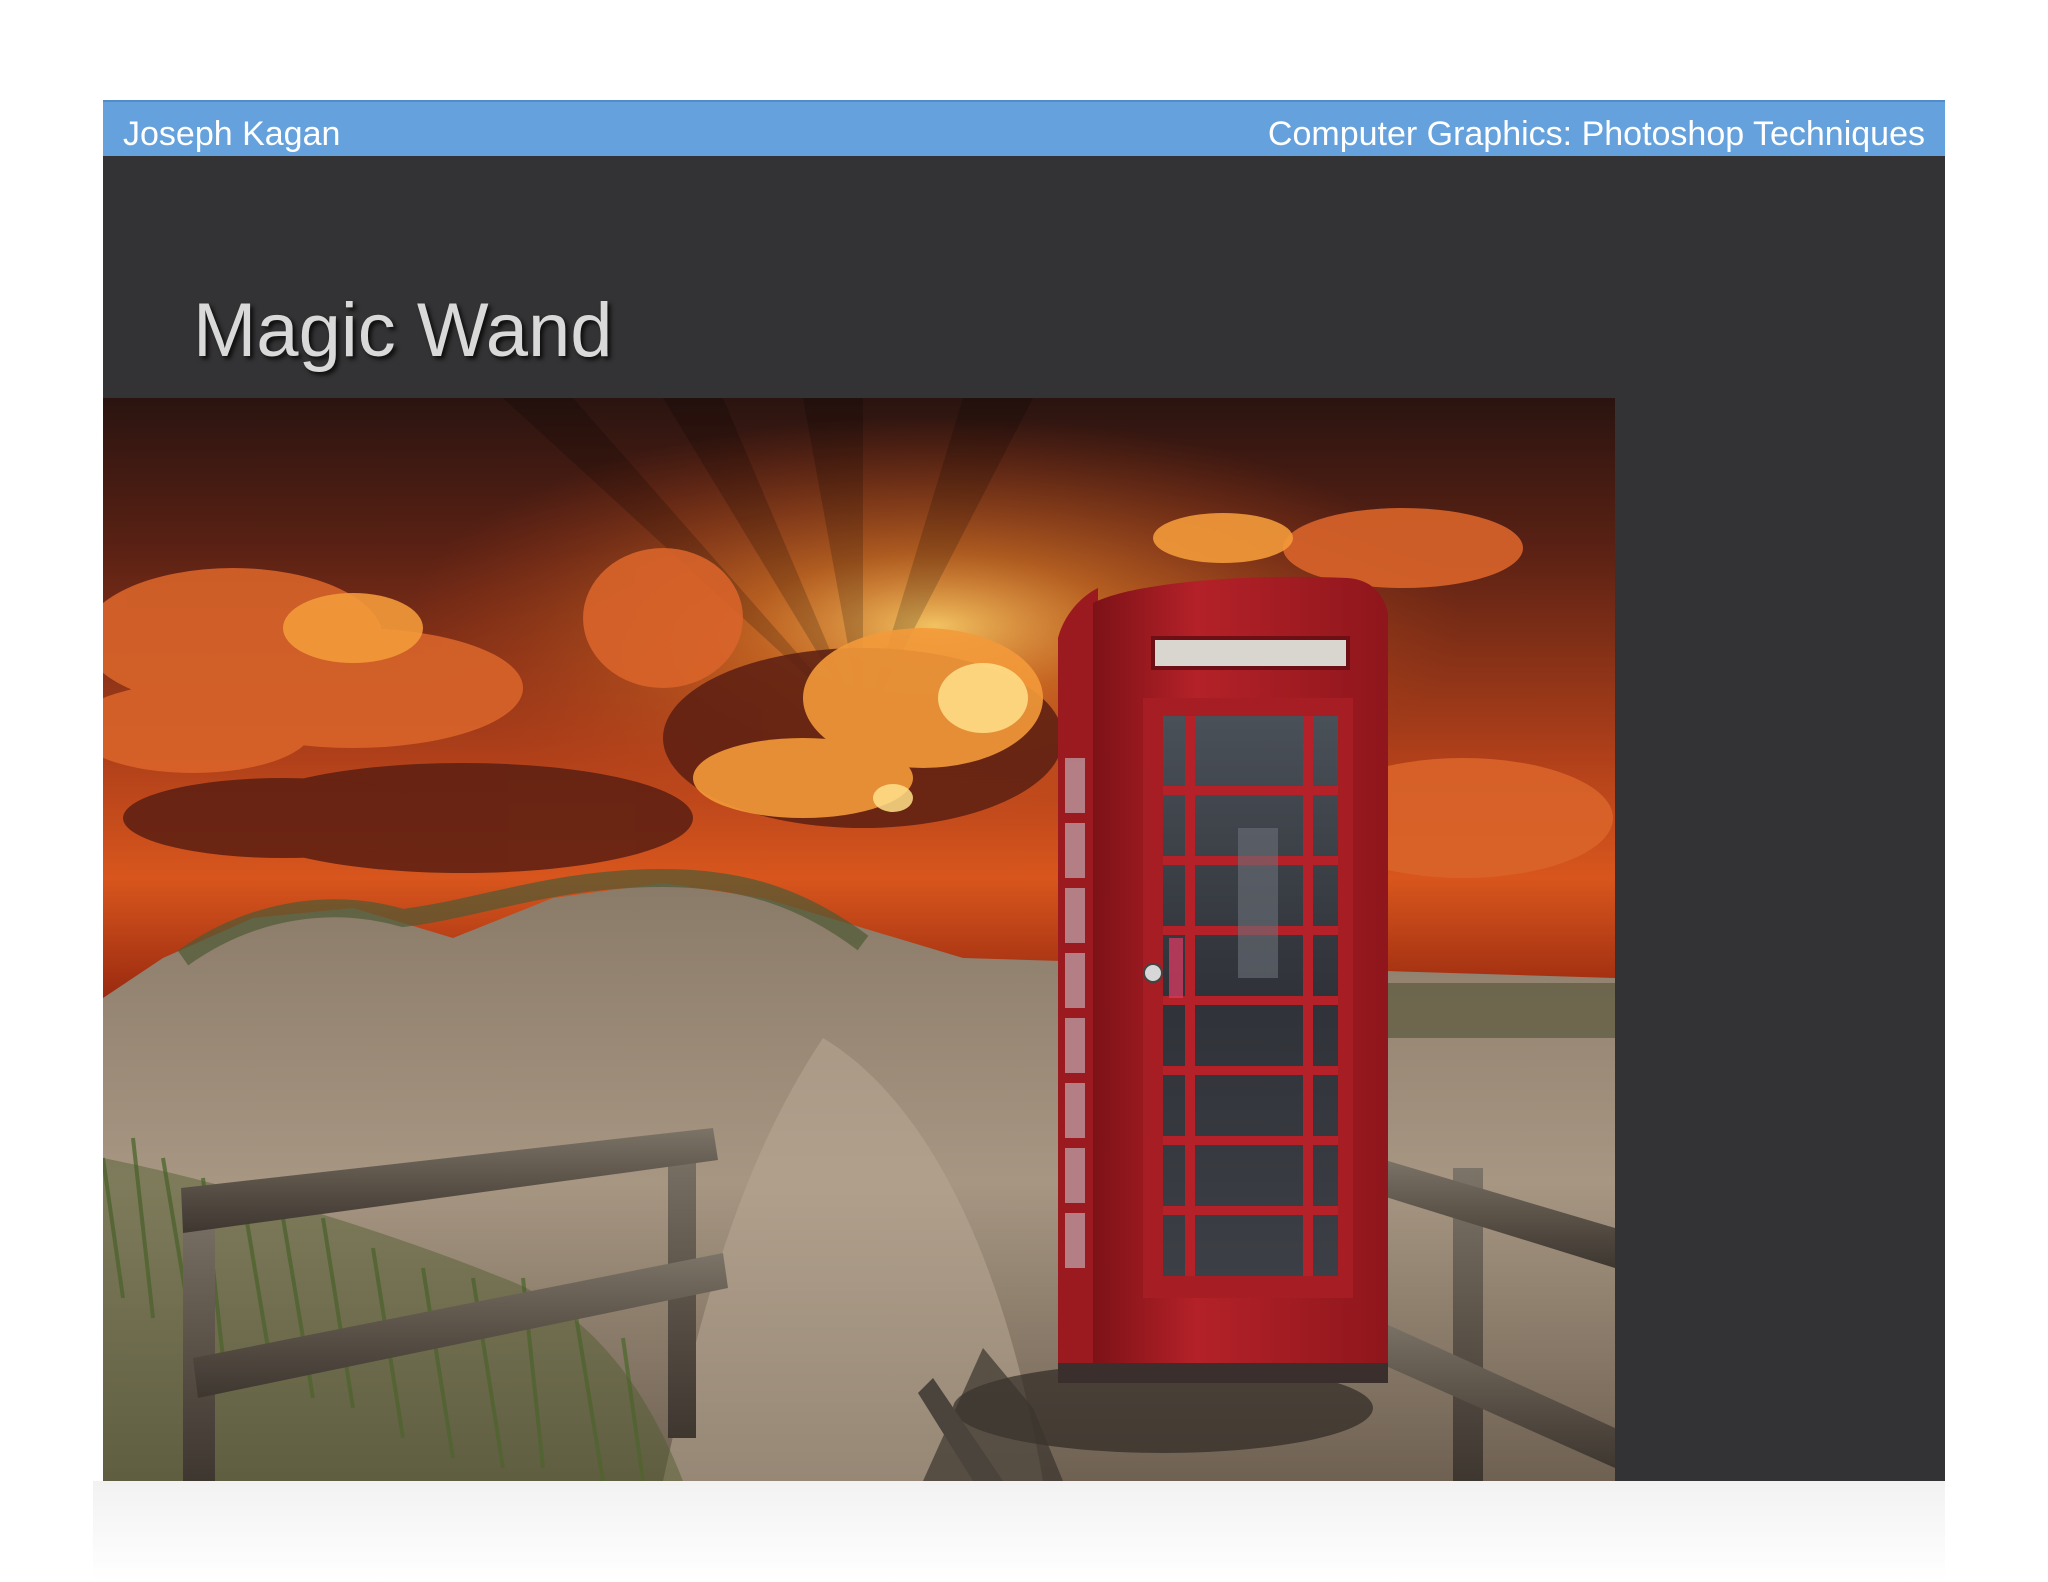 The height and width of the screenshot is (1582, 2048). Describe the element at coordinates (1596, 134) in the screenshot. I see `header-course-title: Computer Graphics: Photoshop Techniques` at that location.